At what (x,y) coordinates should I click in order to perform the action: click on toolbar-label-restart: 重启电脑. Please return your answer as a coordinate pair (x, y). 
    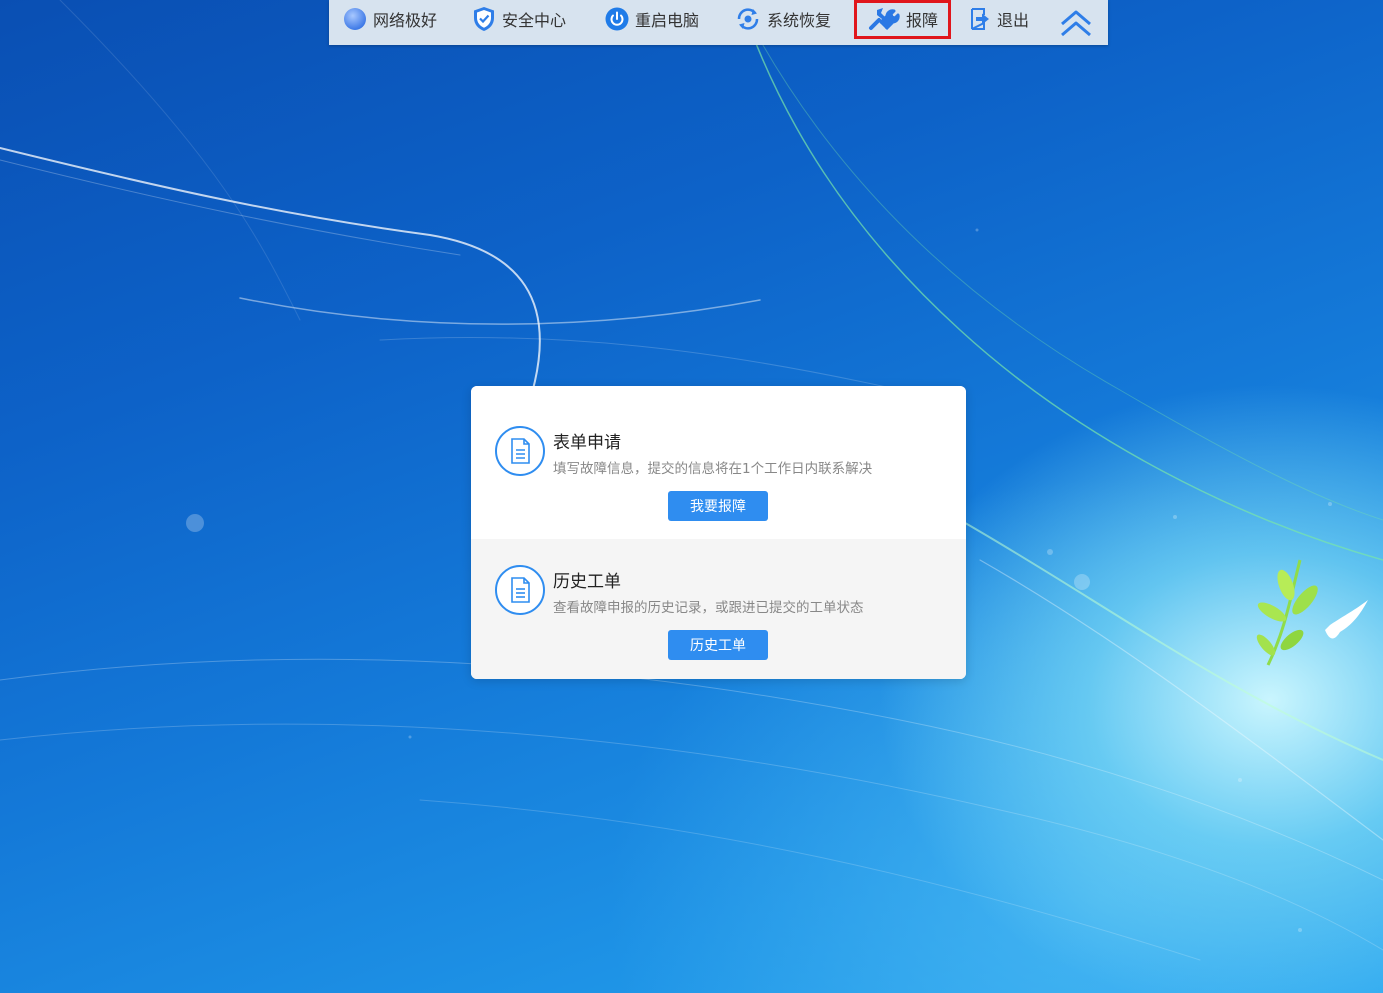
    Looking at the image, I should click on (667, 20).